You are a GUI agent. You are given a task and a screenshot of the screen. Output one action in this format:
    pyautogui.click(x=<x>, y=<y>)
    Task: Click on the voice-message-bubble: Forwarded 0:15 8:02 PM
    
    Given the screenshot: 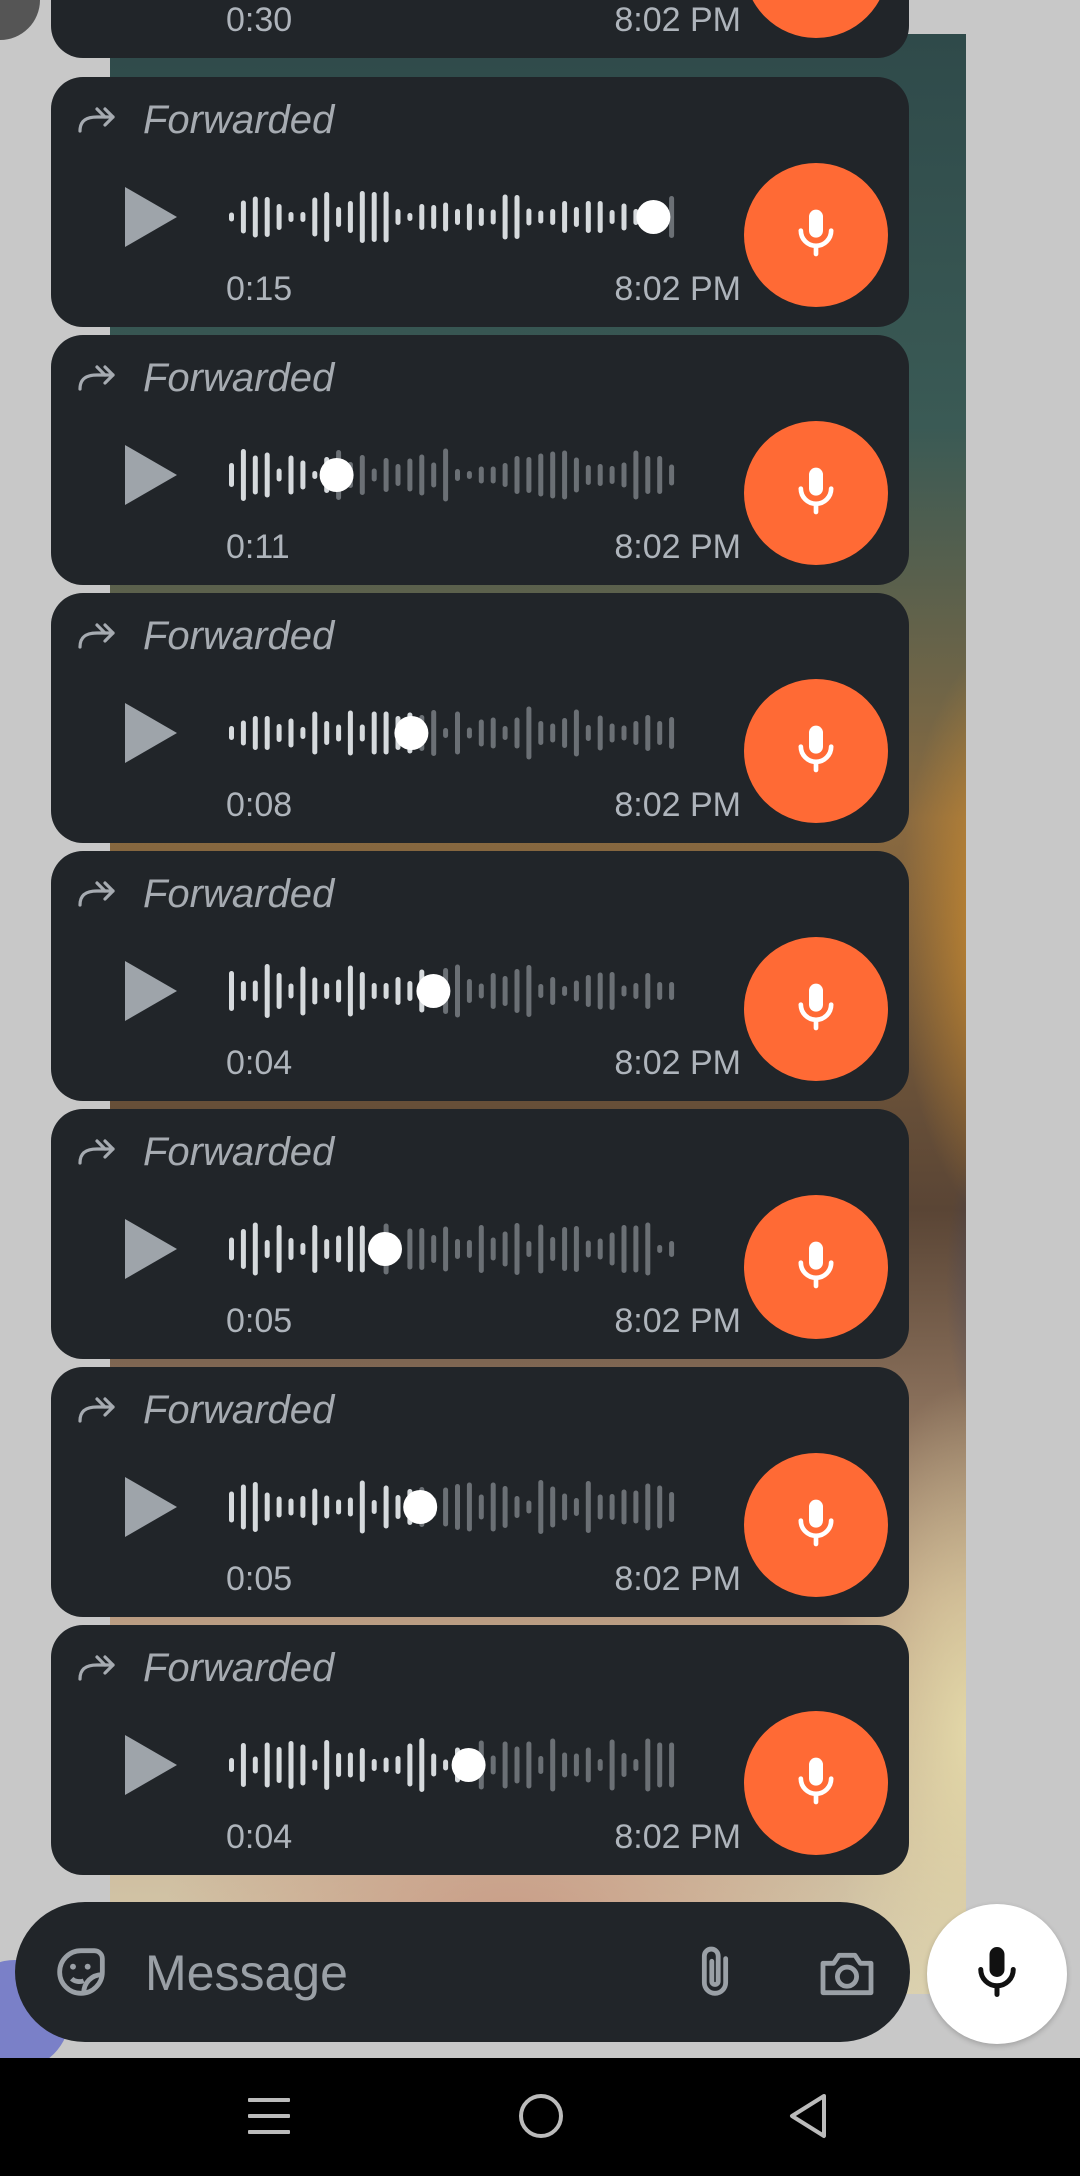 What is the action you would take?
    pyautogui.click(x=480, y=202)
    